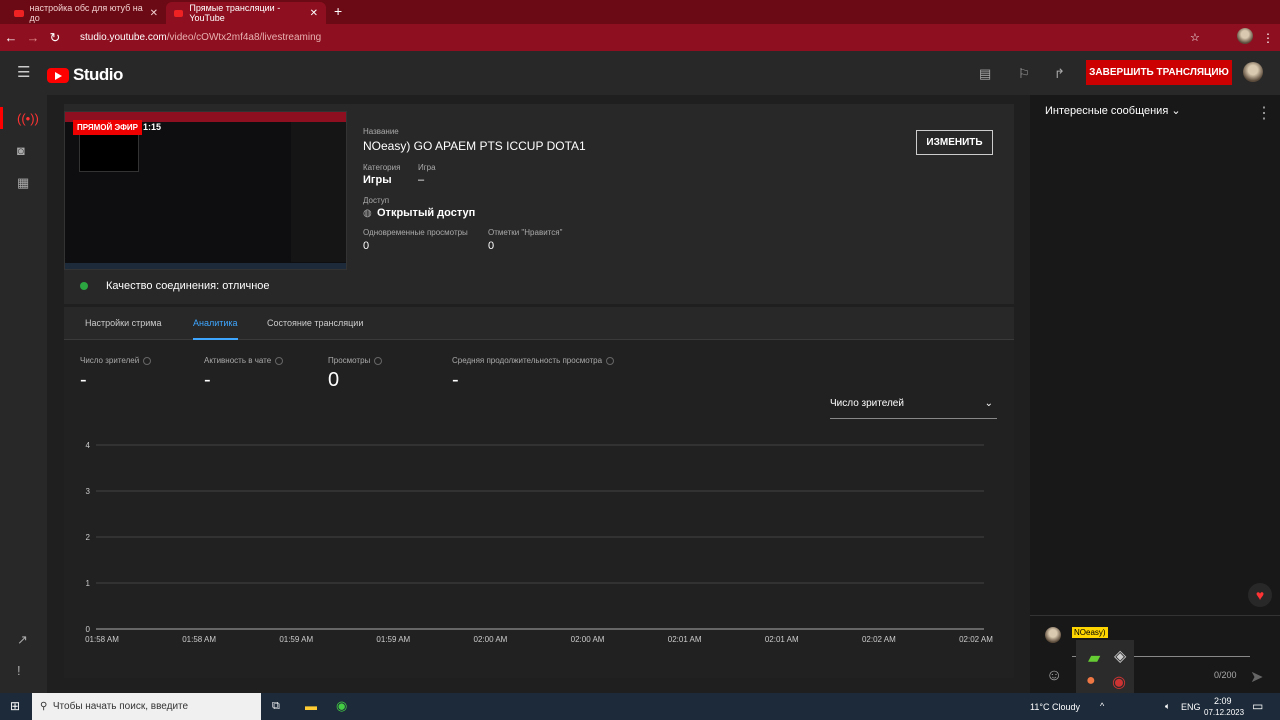  What do you see at coordinates (244, 360) in the screenshot?
I see `metric-label: Активность в чате` at bounding box center [244, 360].